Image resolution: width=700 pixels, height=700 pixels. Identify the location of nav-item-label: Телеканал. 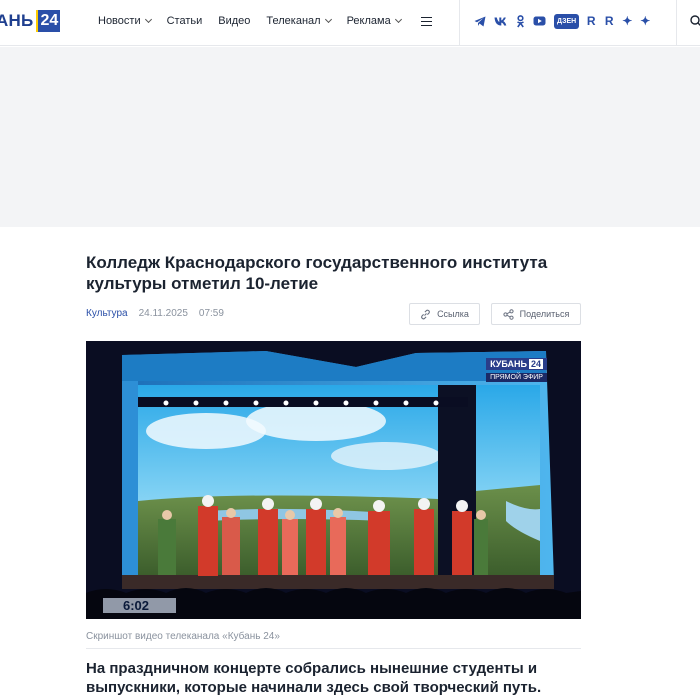
(293, 21).